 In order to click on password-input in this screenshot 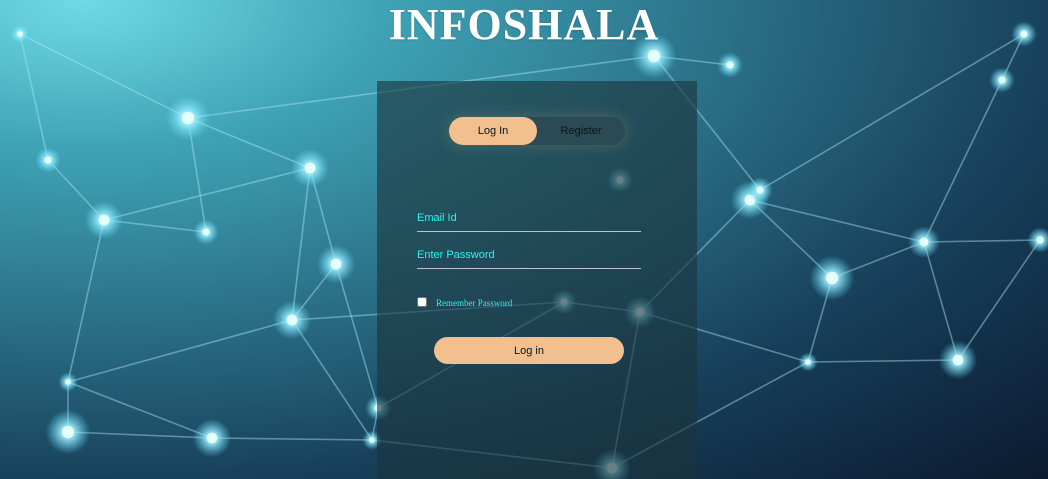, I will do `click(529, 255)`.